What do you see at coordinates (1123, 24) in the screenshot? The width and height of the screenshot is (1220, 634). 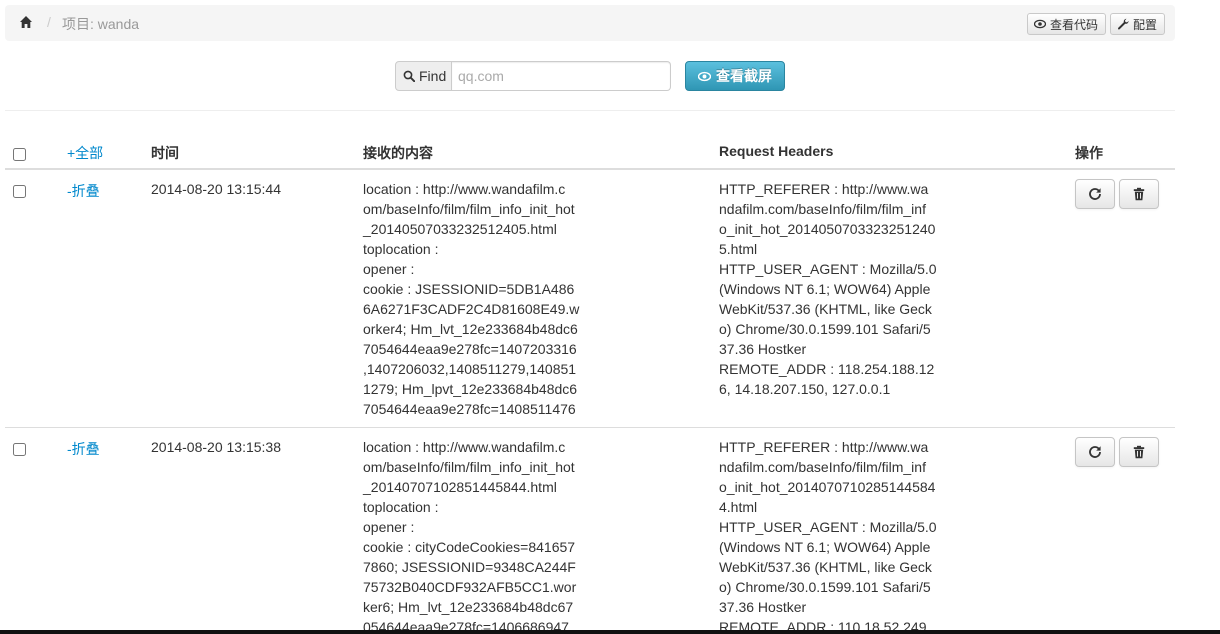 I see `wrench-icon` at bounding box center [1123, 24].